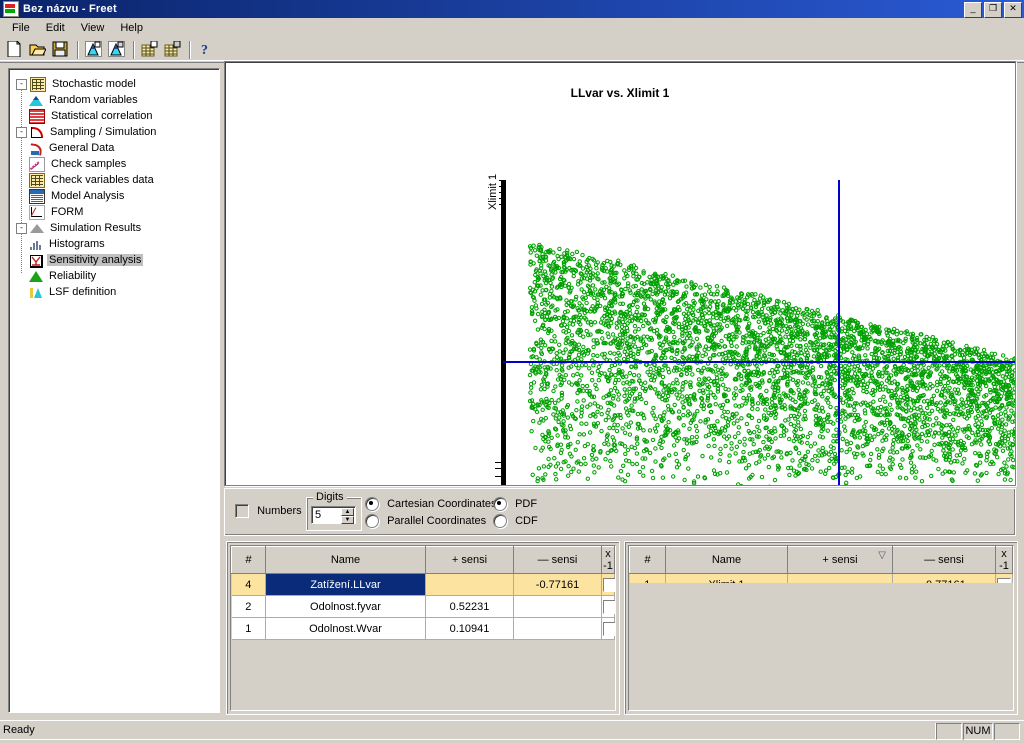 The height and width of the screenshot is (743, 1024). I want to click on restore-button: ❐, so click(993, 10).